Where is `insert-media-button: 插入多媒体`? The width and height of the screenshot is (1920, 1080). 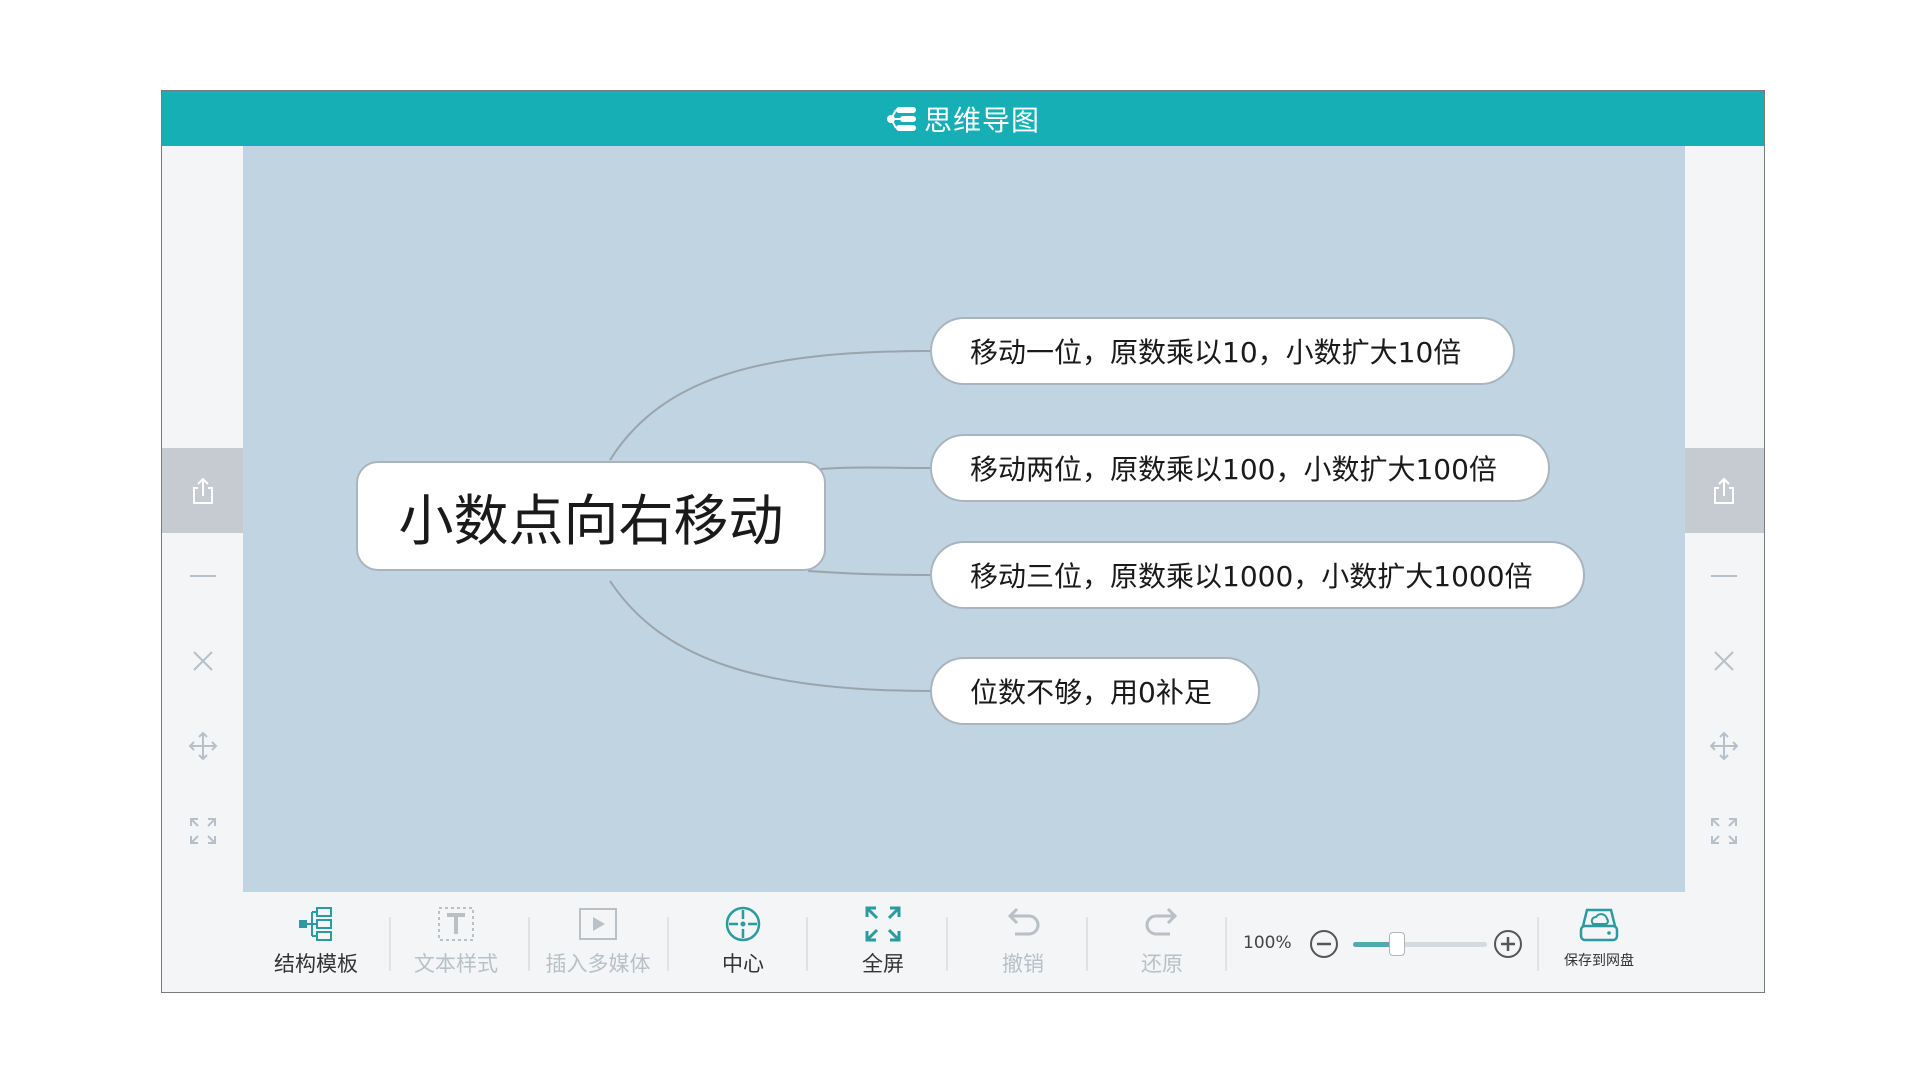
insert-media-button: 插入多媒体 is located at coordinates (598, 942).